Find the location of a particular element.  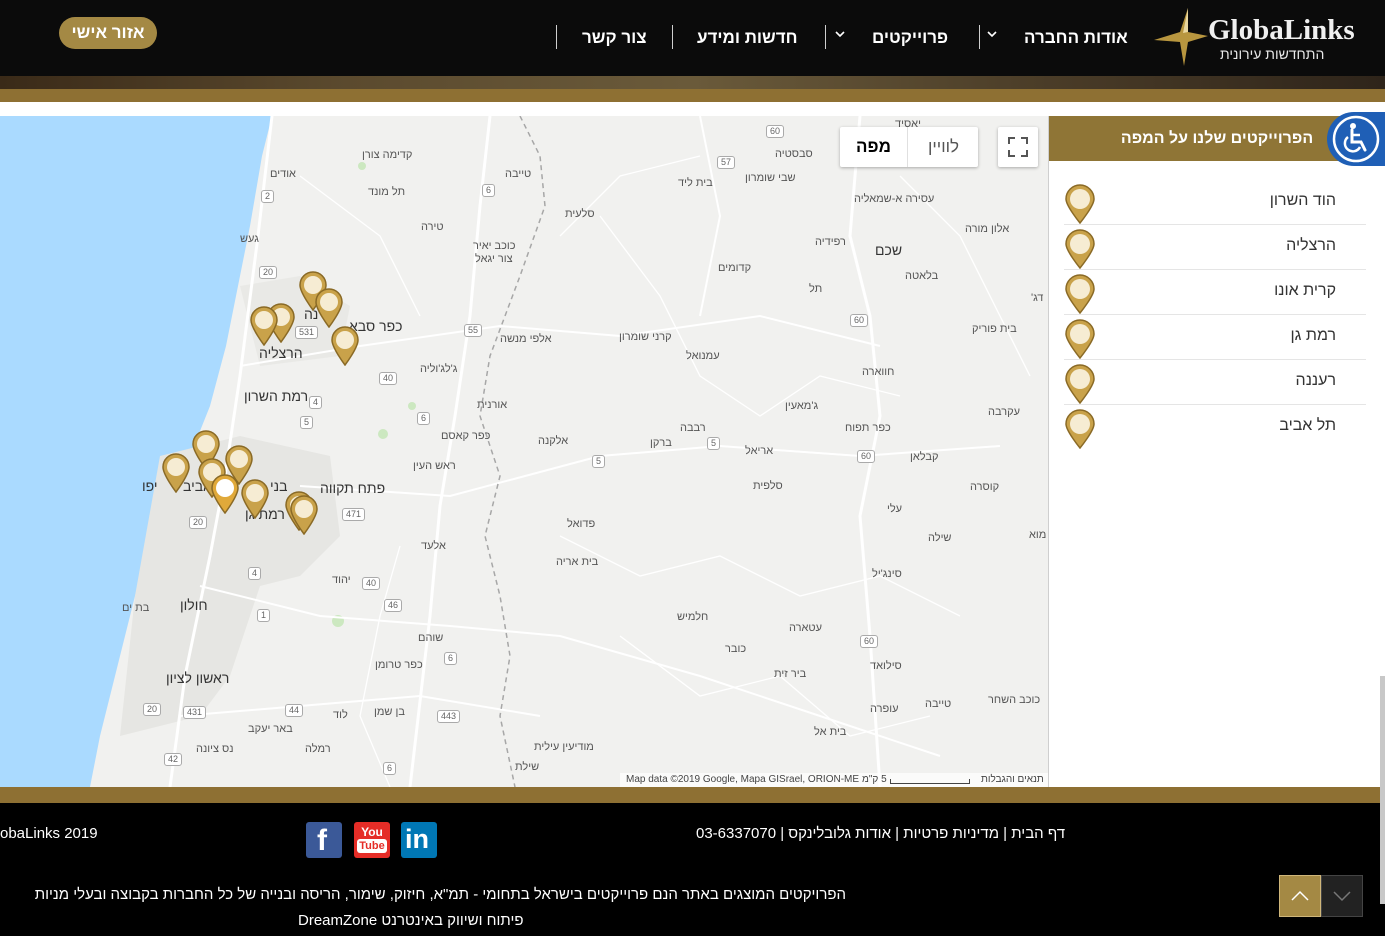

map-label: רבבה is located at coordinates (693, 428).